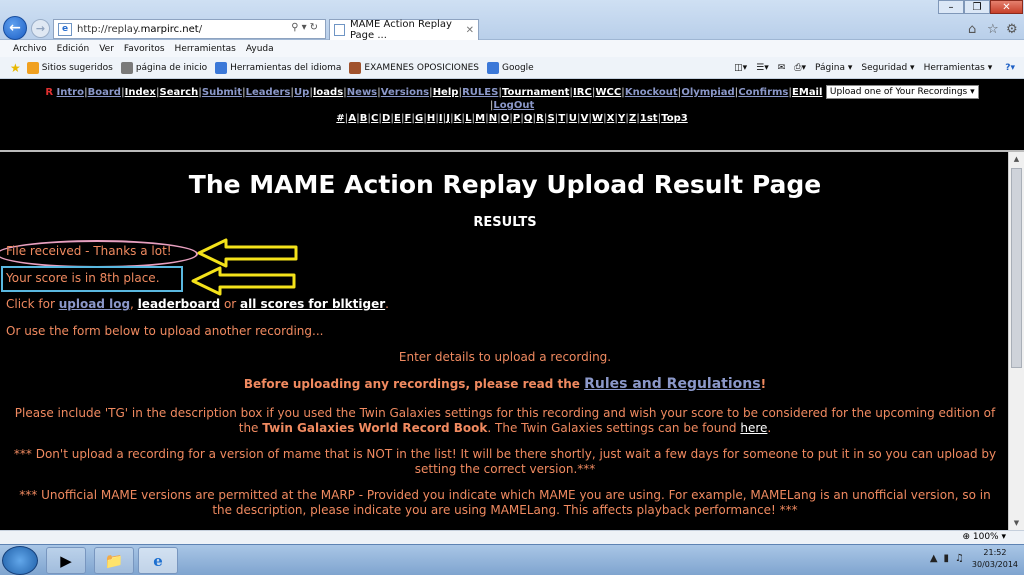 The height and width of the screenshot is (575, 1024). I want to click on window-maximize-button: ❐, so click(977, 7).